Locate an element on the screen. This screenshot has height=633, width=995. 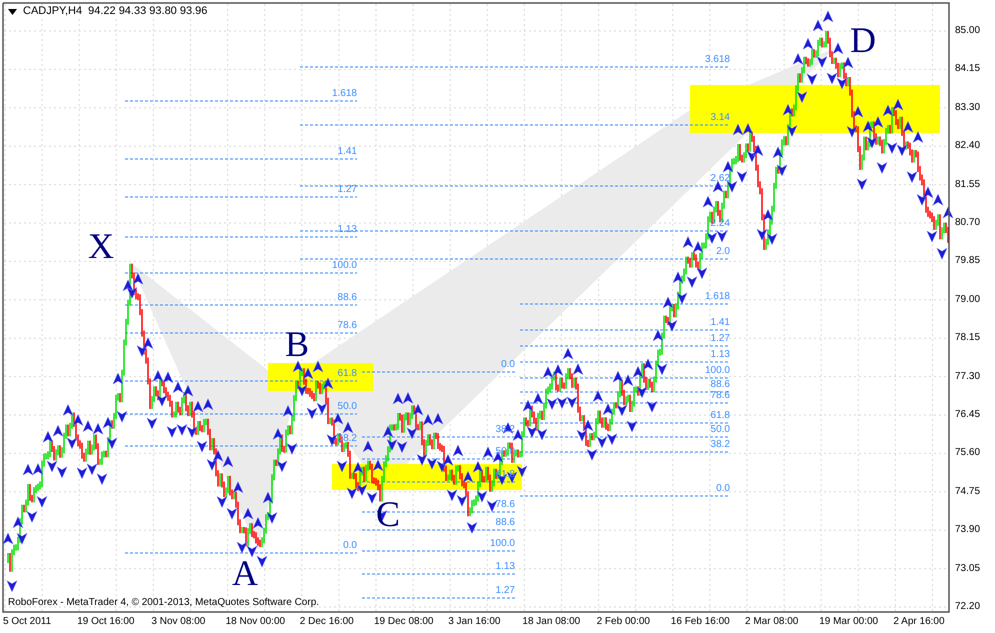
time-axis-label: 2 Dec 16:00 is located at coordinates (327, 622).